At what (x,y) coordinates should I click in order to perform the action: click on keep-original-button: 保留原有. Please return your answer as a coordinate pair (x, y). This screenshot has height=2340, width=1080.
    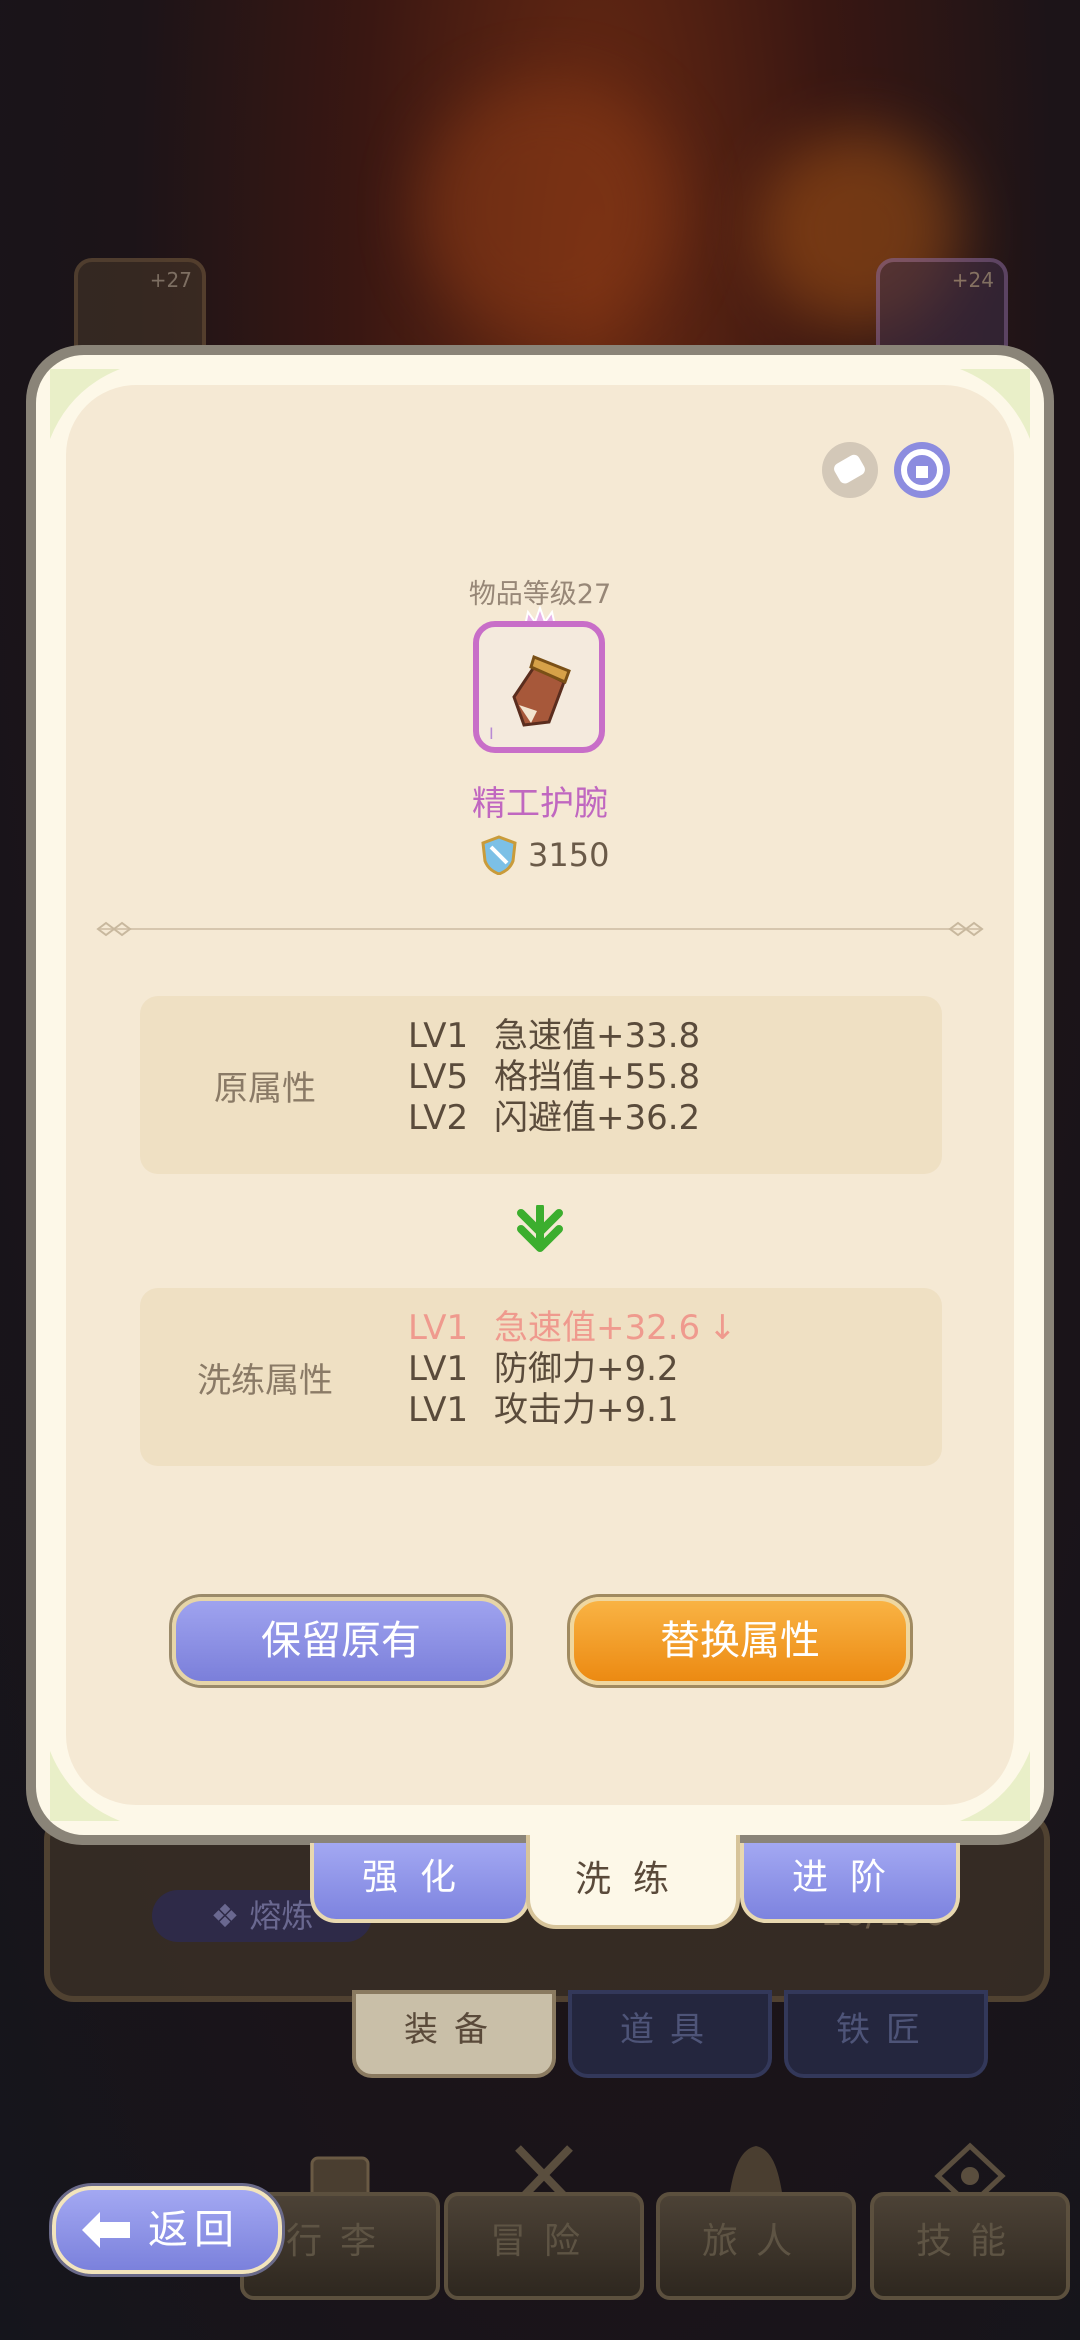
    Looking at the image, I should click on (341, 1641).